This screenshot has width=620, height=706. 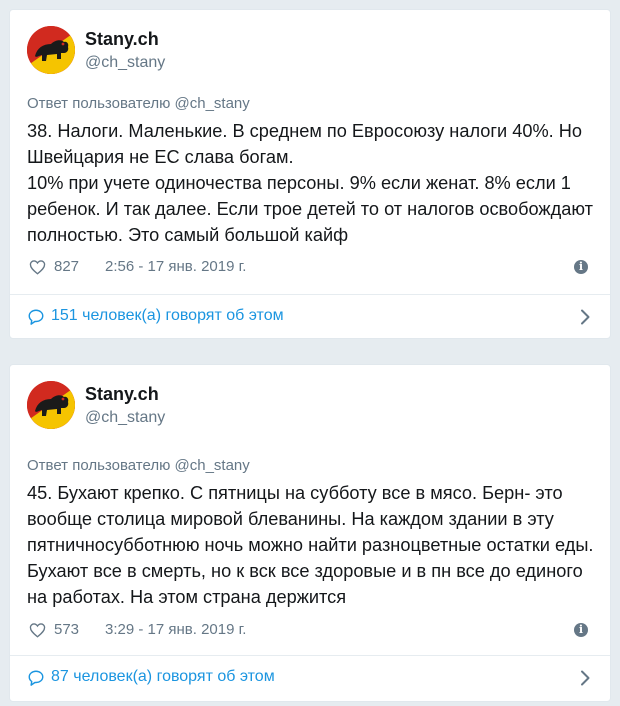 What do you see at coordinates (175, 266) in the screenshot?
I see `tweet-timestamp: 2:56 - 17 янв. 2019 г.` at bounding box center [175, 266].